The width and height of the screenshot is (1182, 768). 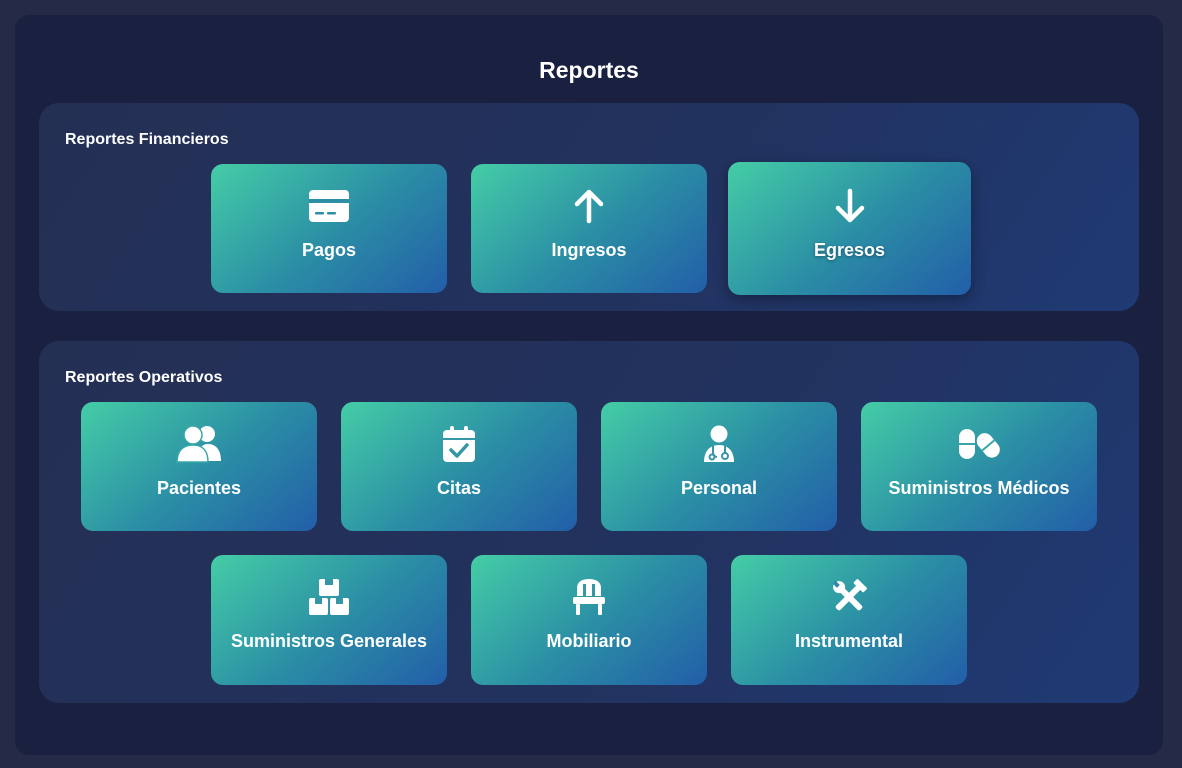 What do you see at coordinates (199, 444) in the screenshot?
I see `users-icon` at bounding box center [199, 444].